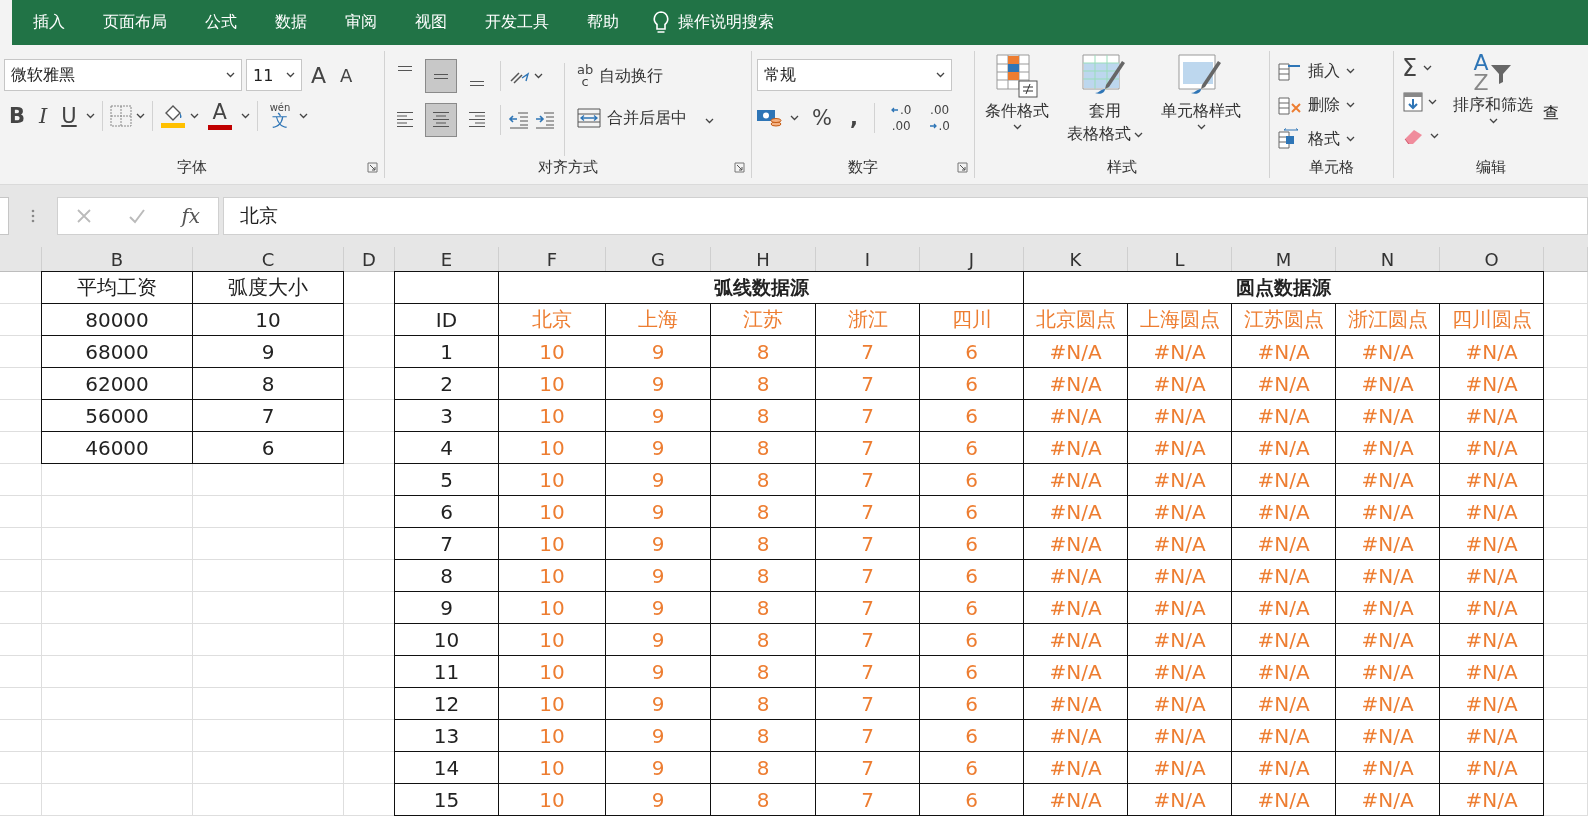 The height and width of the screenshot is (822, 1588). I want to click on increase-decimal-button: .0 .00, so click(901, 118).